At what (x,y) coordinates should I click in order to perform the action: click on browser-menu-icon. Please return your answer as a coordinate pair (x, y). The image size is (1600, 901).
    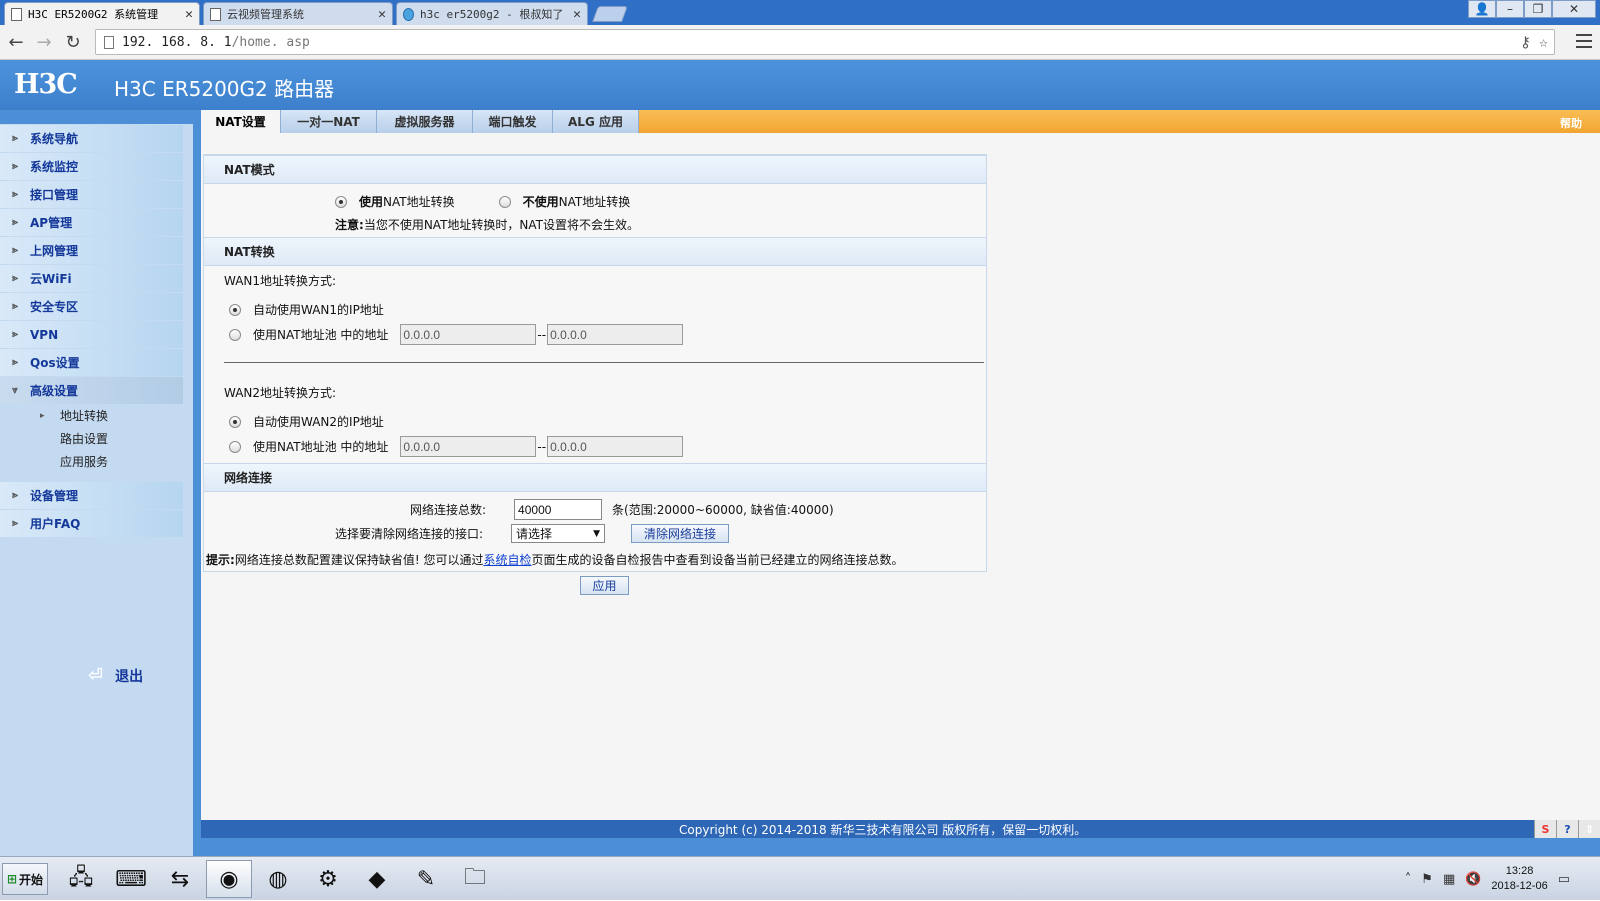
    Looking at the image, I should click on (1584, 41).